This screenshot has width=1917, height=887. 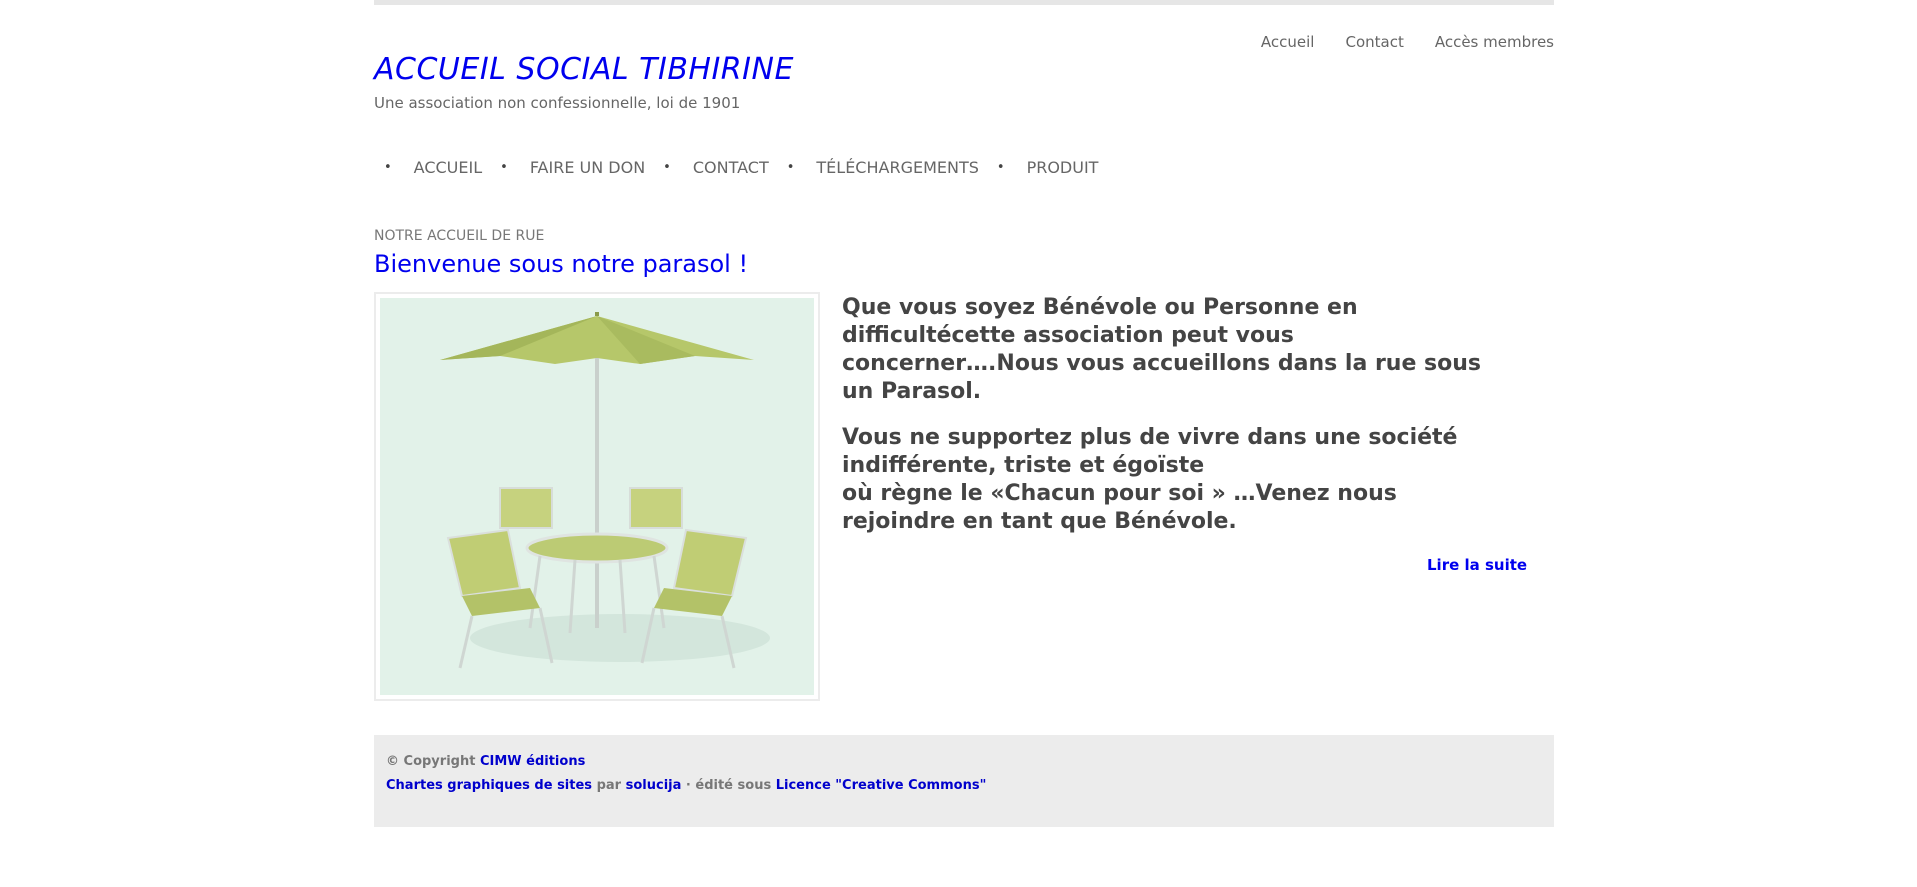 I want to click on copyright-text: © Copyright, so click(x=431, y=761).